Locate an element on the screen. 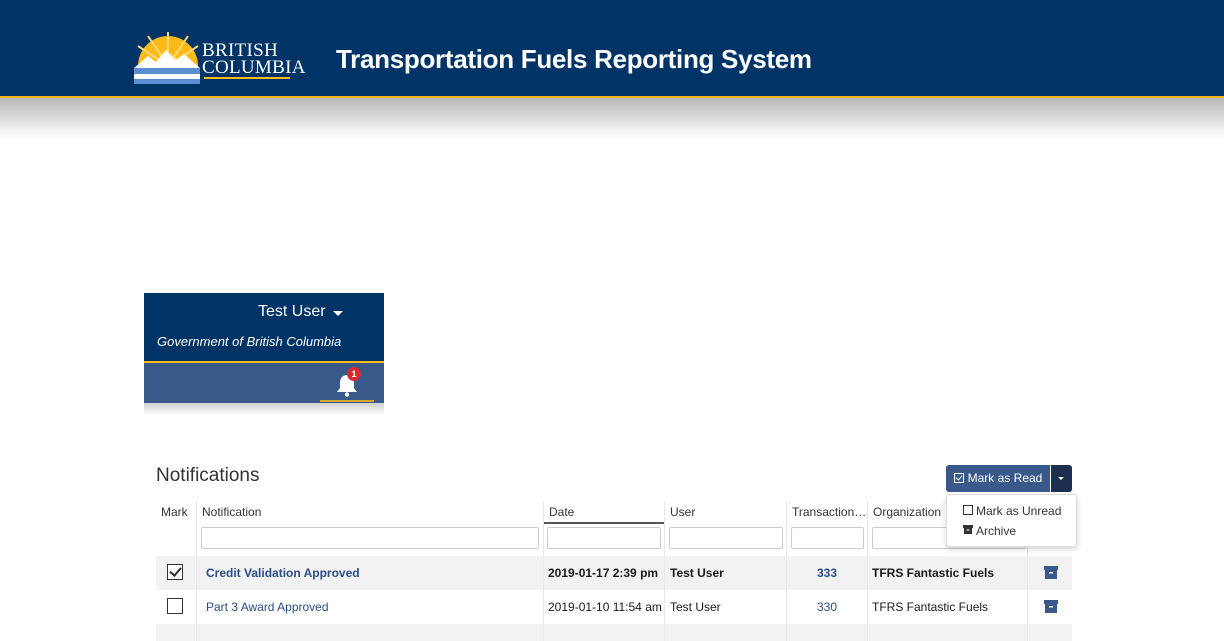 The width and height of the screenshot is (1224, 641). column-header-user: User is located at coordinates (726, 512).